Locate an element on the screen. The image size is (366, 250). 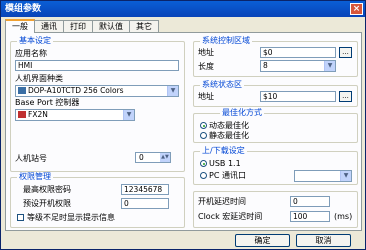
hmi-type-select: DOP-A10TCTD 256 Colors ▼ is located at coordinates (97, 91).